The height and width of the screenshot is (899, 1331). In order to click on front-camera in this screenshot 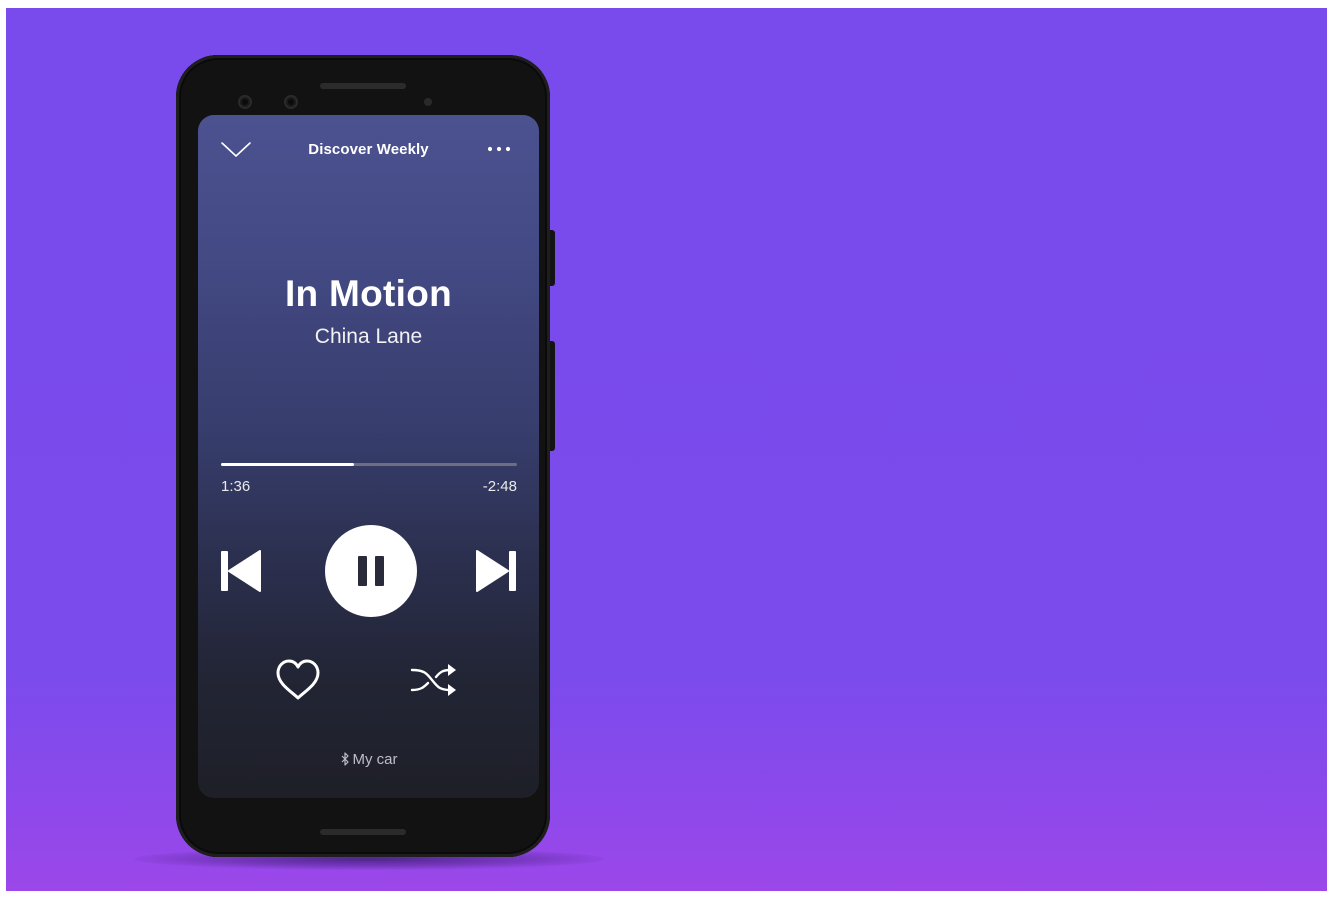, I will do `click(245, 102)`.